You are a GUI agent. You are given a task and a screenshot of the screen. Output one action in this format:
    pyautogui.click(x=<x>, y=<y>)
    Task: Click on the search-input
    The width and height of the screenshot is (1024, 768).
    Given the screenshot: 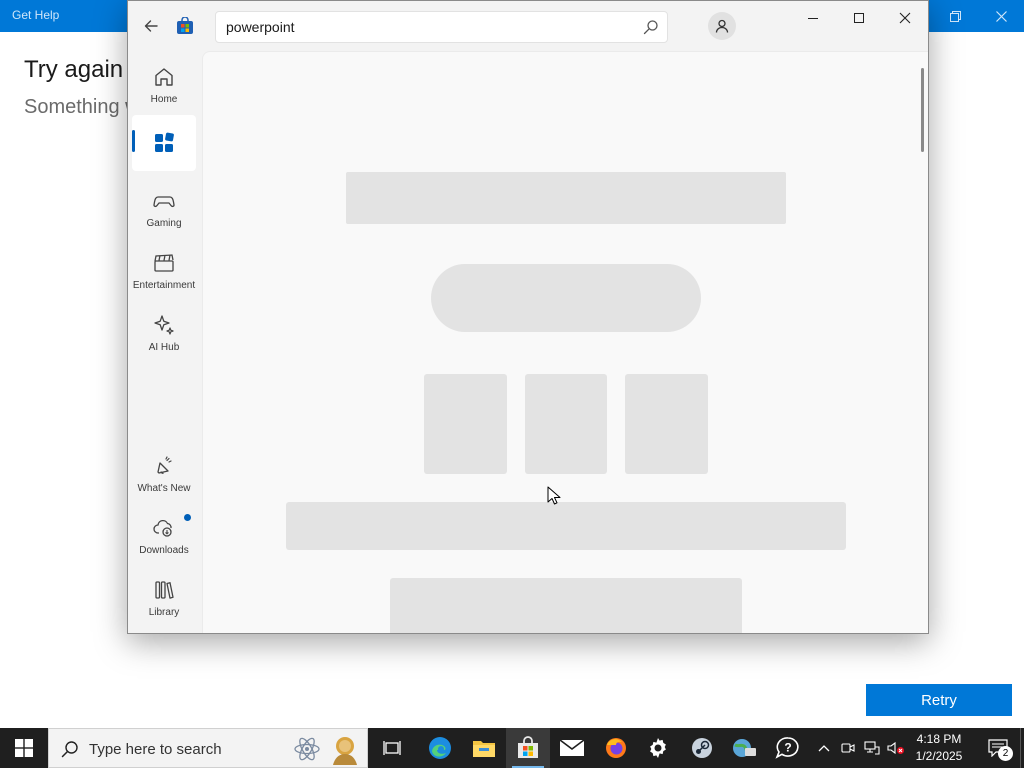 What is the action you would take?
    pyautogui.click(x=426, y=27)
    